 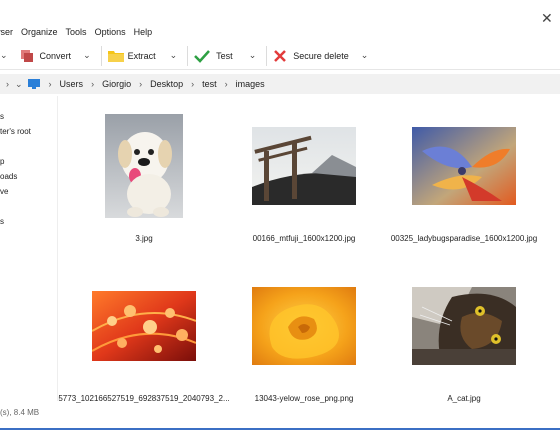 I want to click on breadcrumb-giorgio: Giorgio, so click(x=116, y=84).